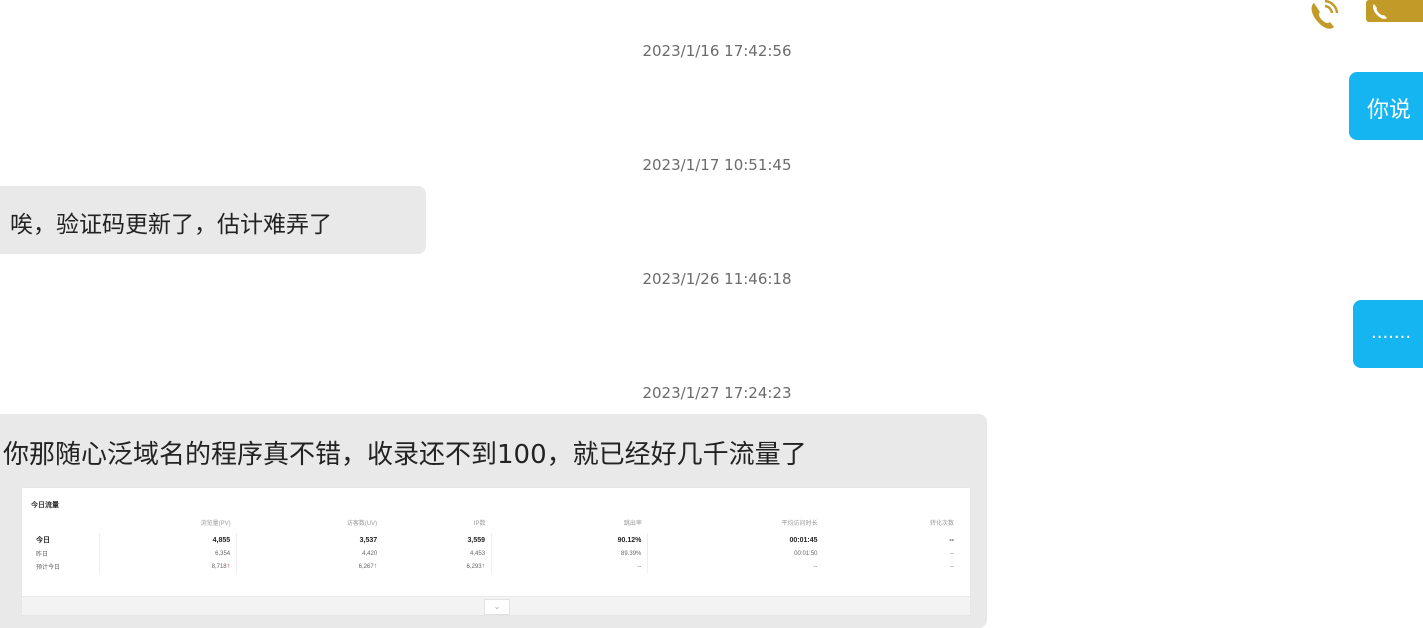  I want to click on stats-title: 今日流量, so click(45, 505).